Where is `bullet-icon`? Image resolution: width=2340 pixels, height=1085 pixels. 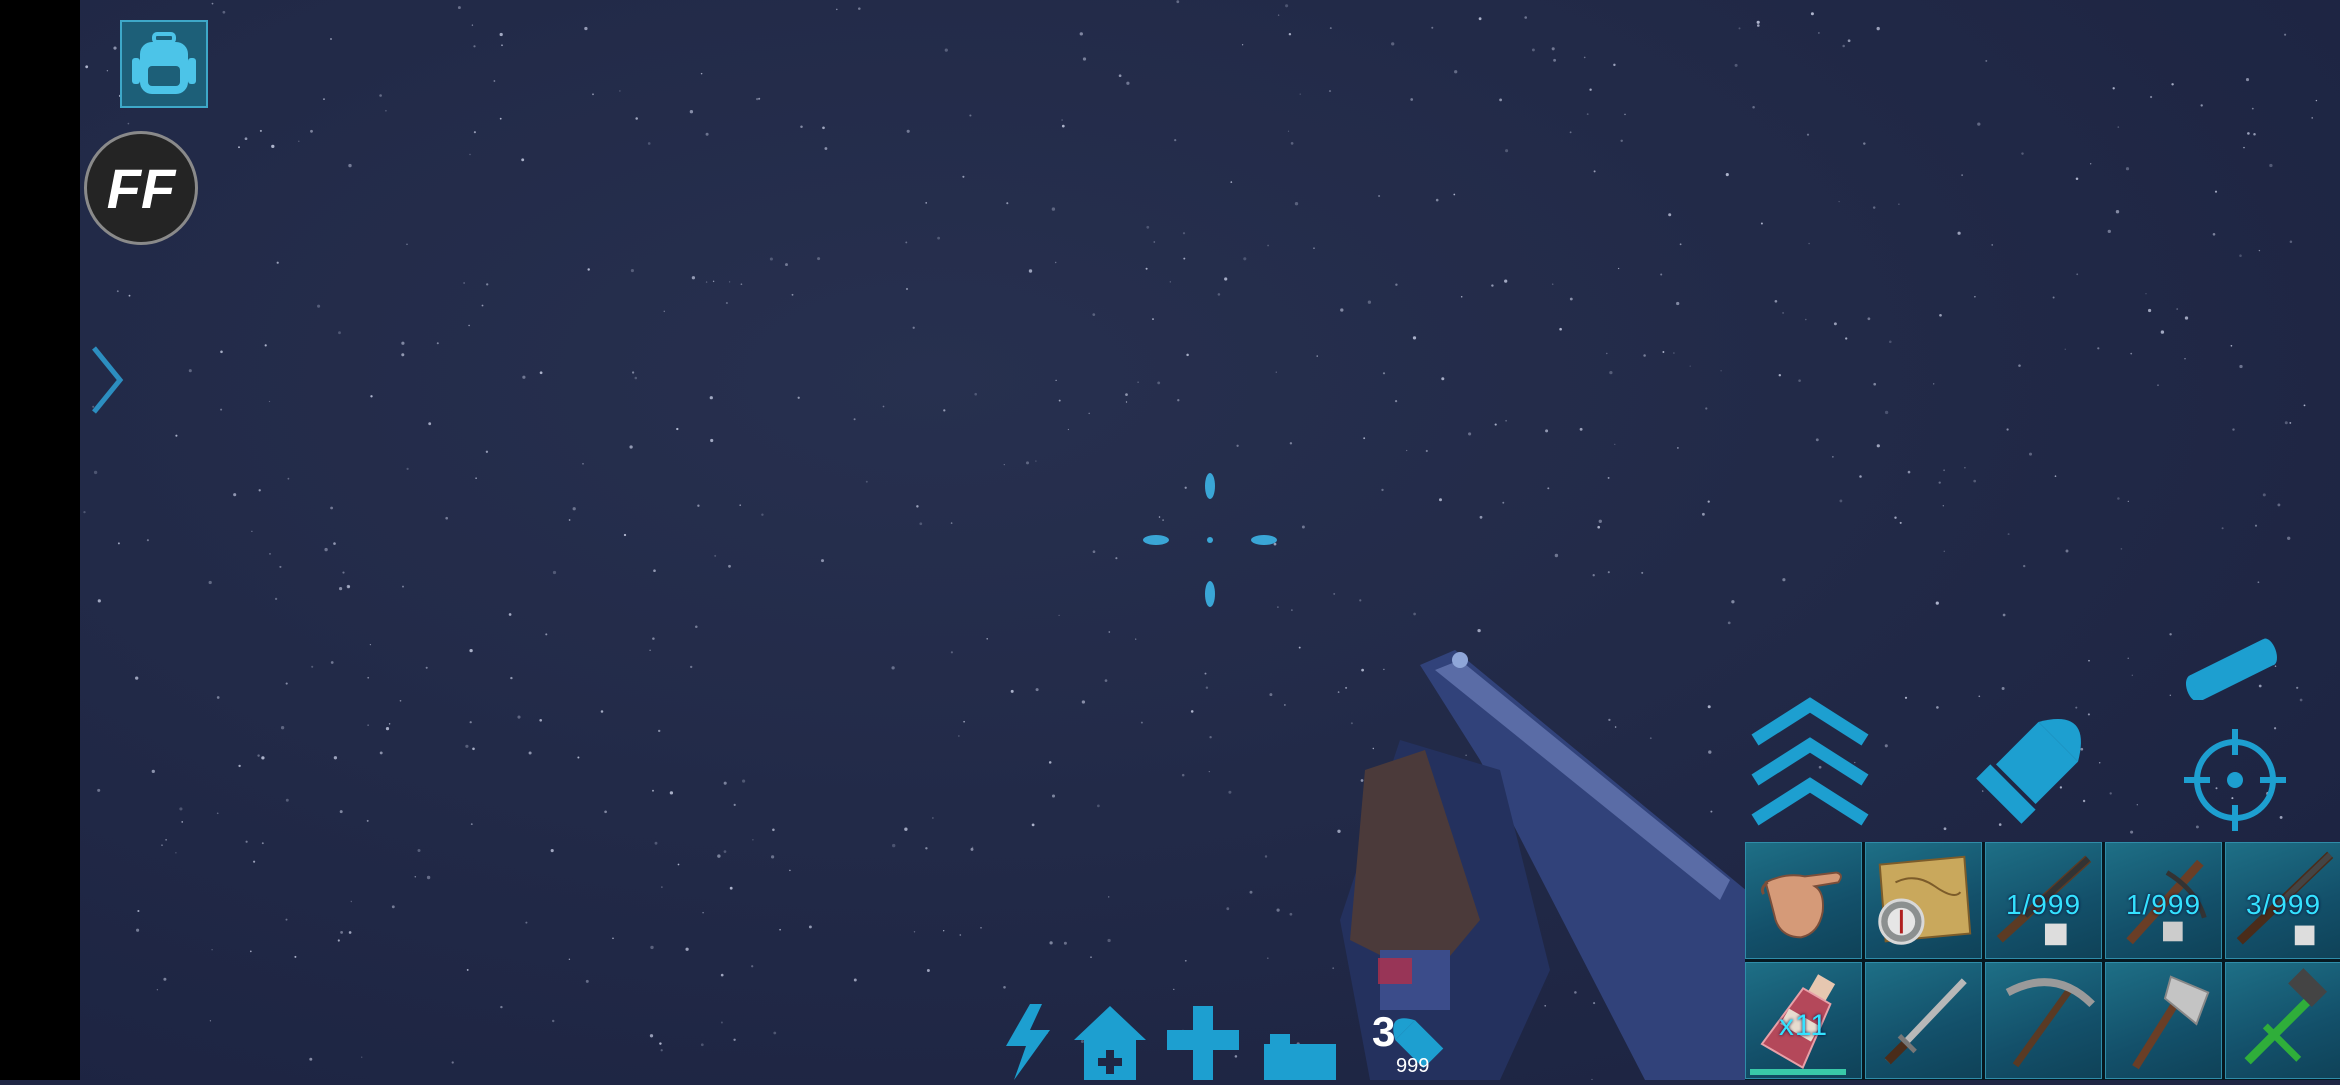
bullet-icon is located at coordinates (2028, 771).